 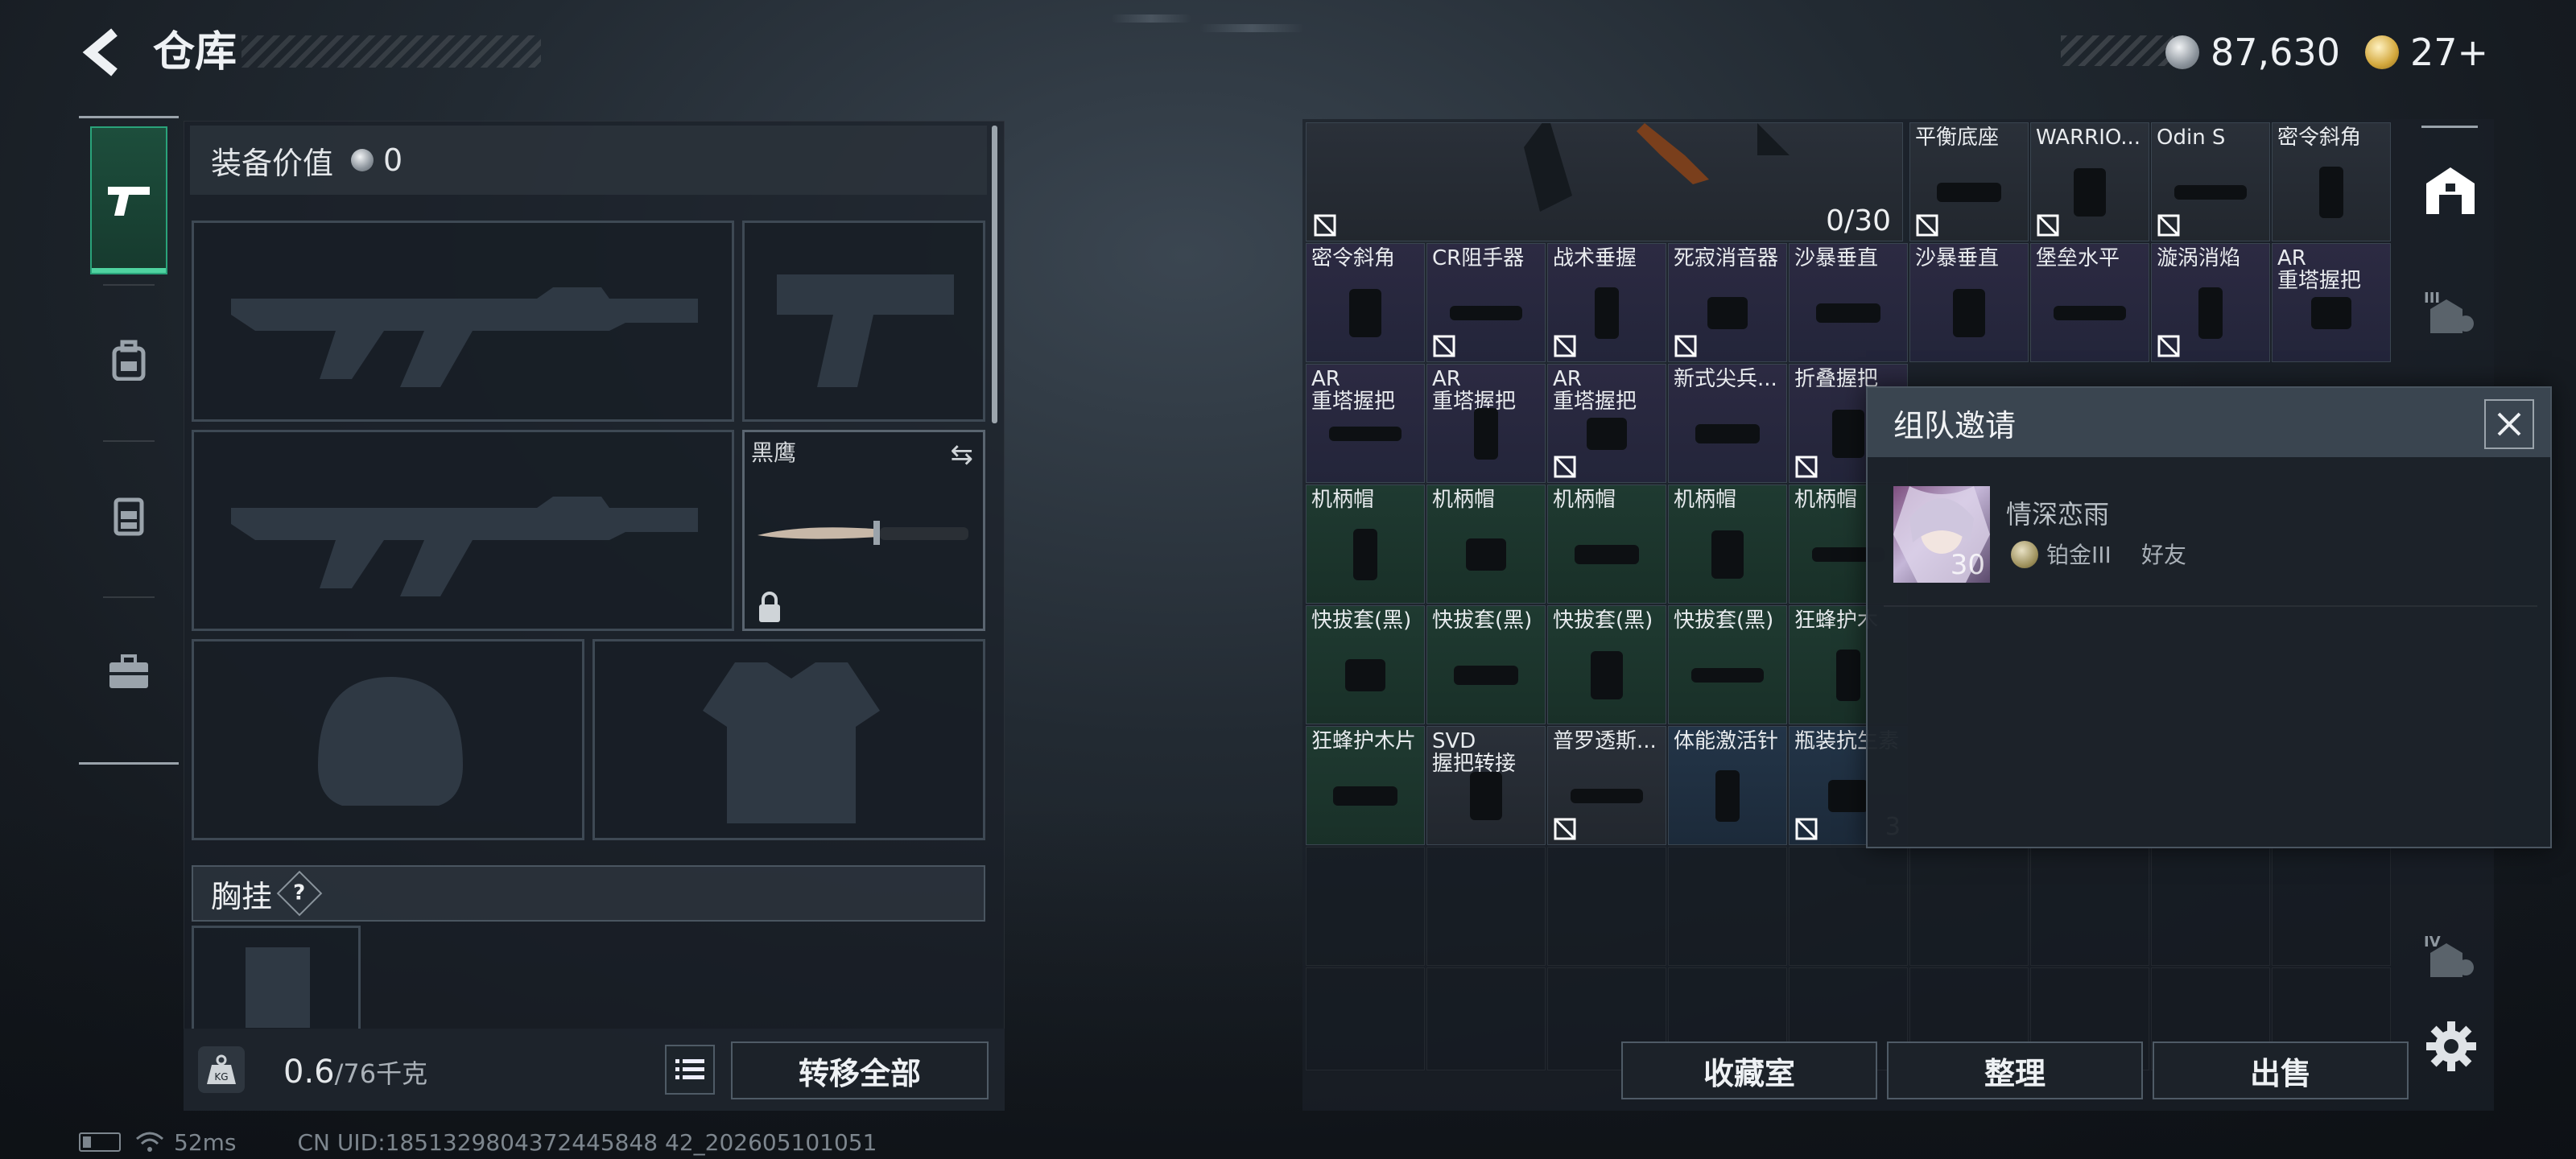 What do you see at coordinates (463, 321) in the screenshot?
I see `primary-weapon-slot` at bounding box center [463, 321].